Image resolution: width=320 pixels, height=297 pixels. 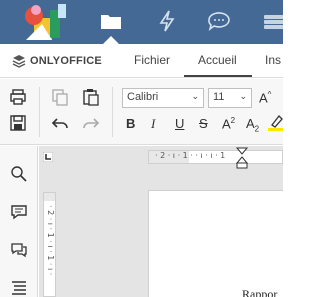 I want to click on lightning-icon, so click(x=167, y=21).